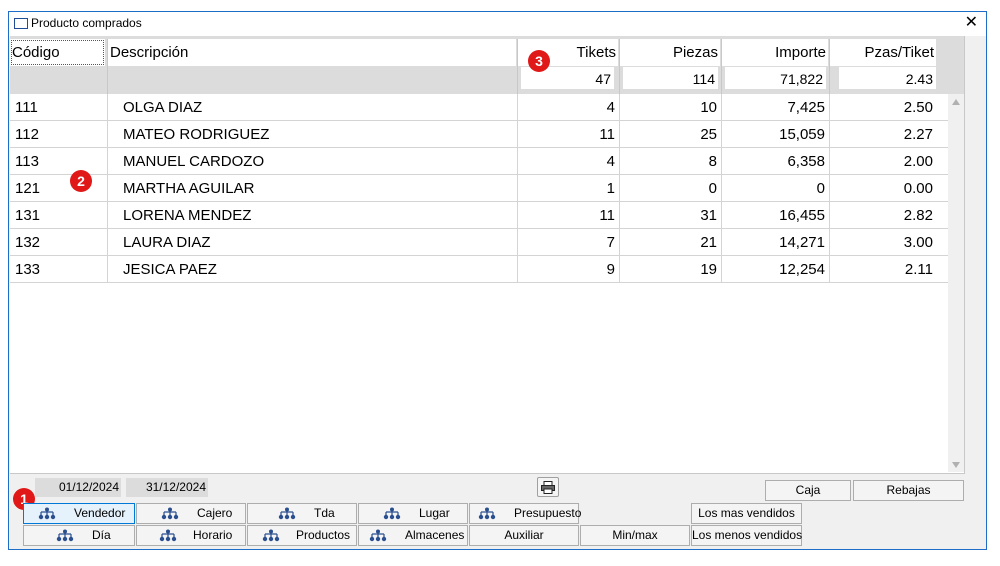 The height and width of the screenshot is (566, 1000). Describe the element at coordinates (918, 215) in the screenshot. I see `cell-pcs-per-ticket: 2.82` at that location.